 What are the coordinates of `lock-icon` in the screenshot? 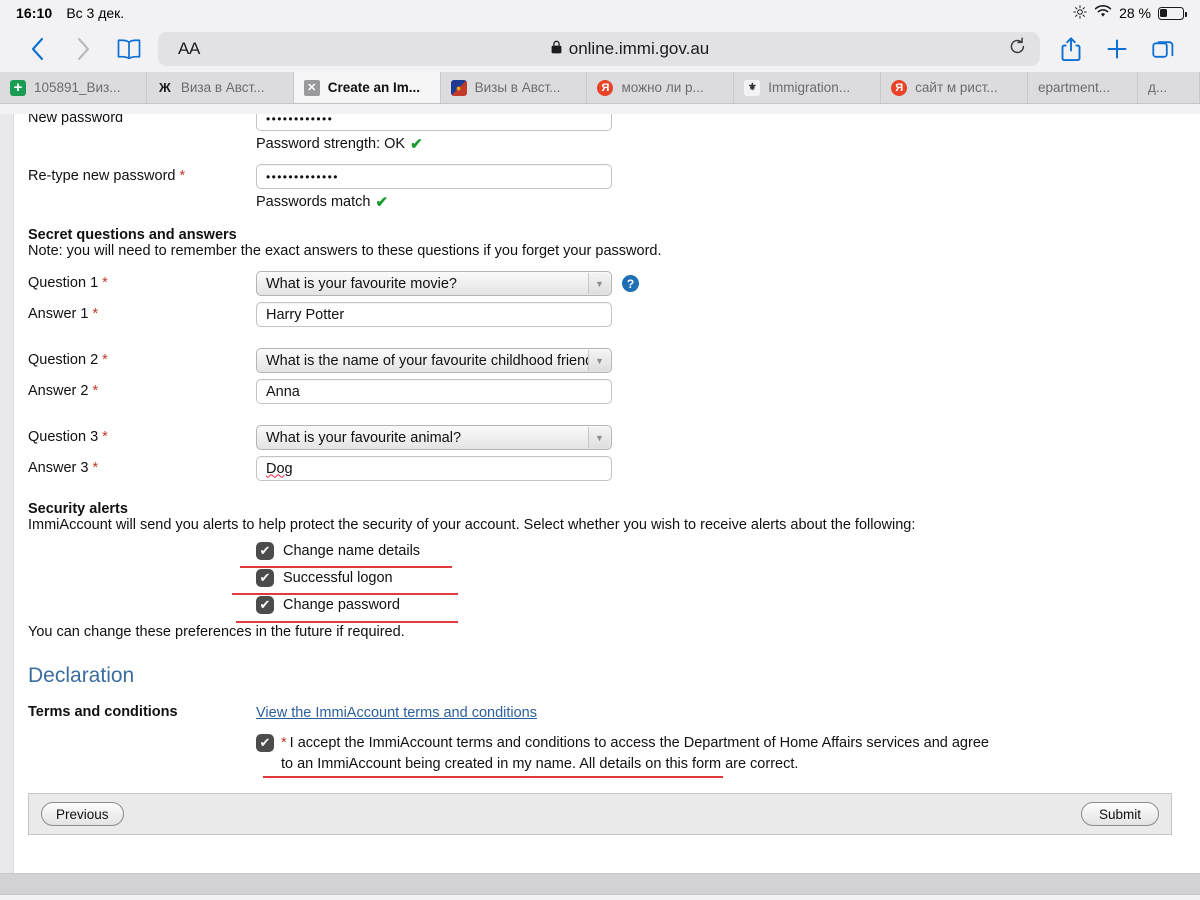 It's located at (556, 49).